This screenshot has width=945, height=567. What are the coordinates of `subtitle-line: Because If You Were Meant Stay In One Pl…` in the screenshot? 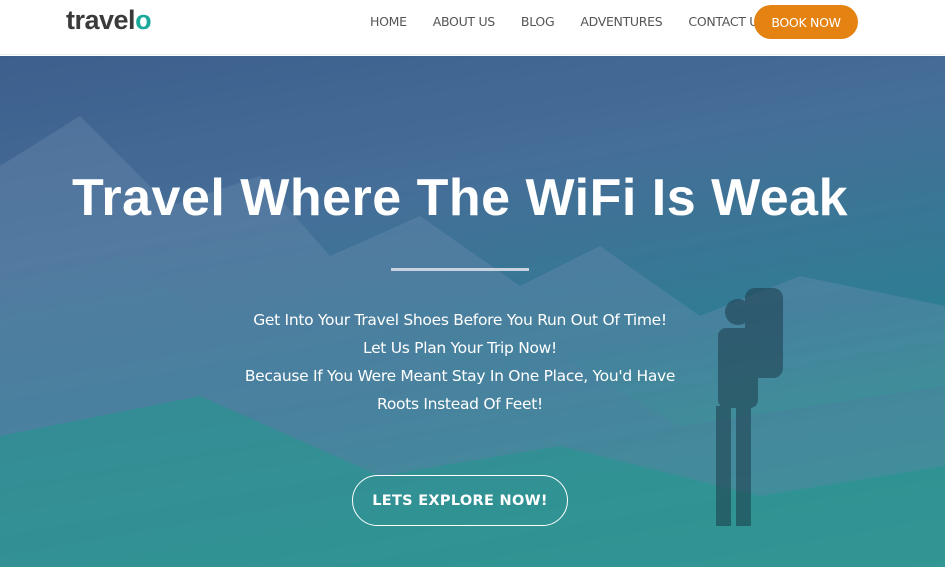 It's located at (460, 376).